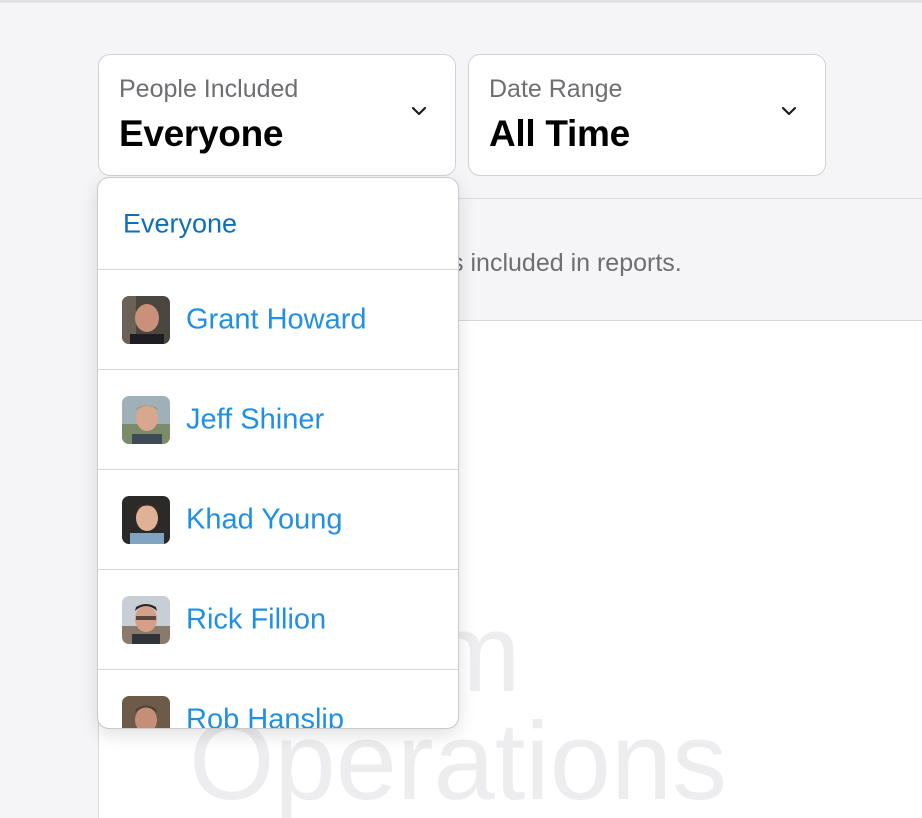 The width and height of the screenshot is (922, 818). Describe the element at coordinates (265, 716) in the screenshot. I see `option-label: Rob Hanslip` at that location.